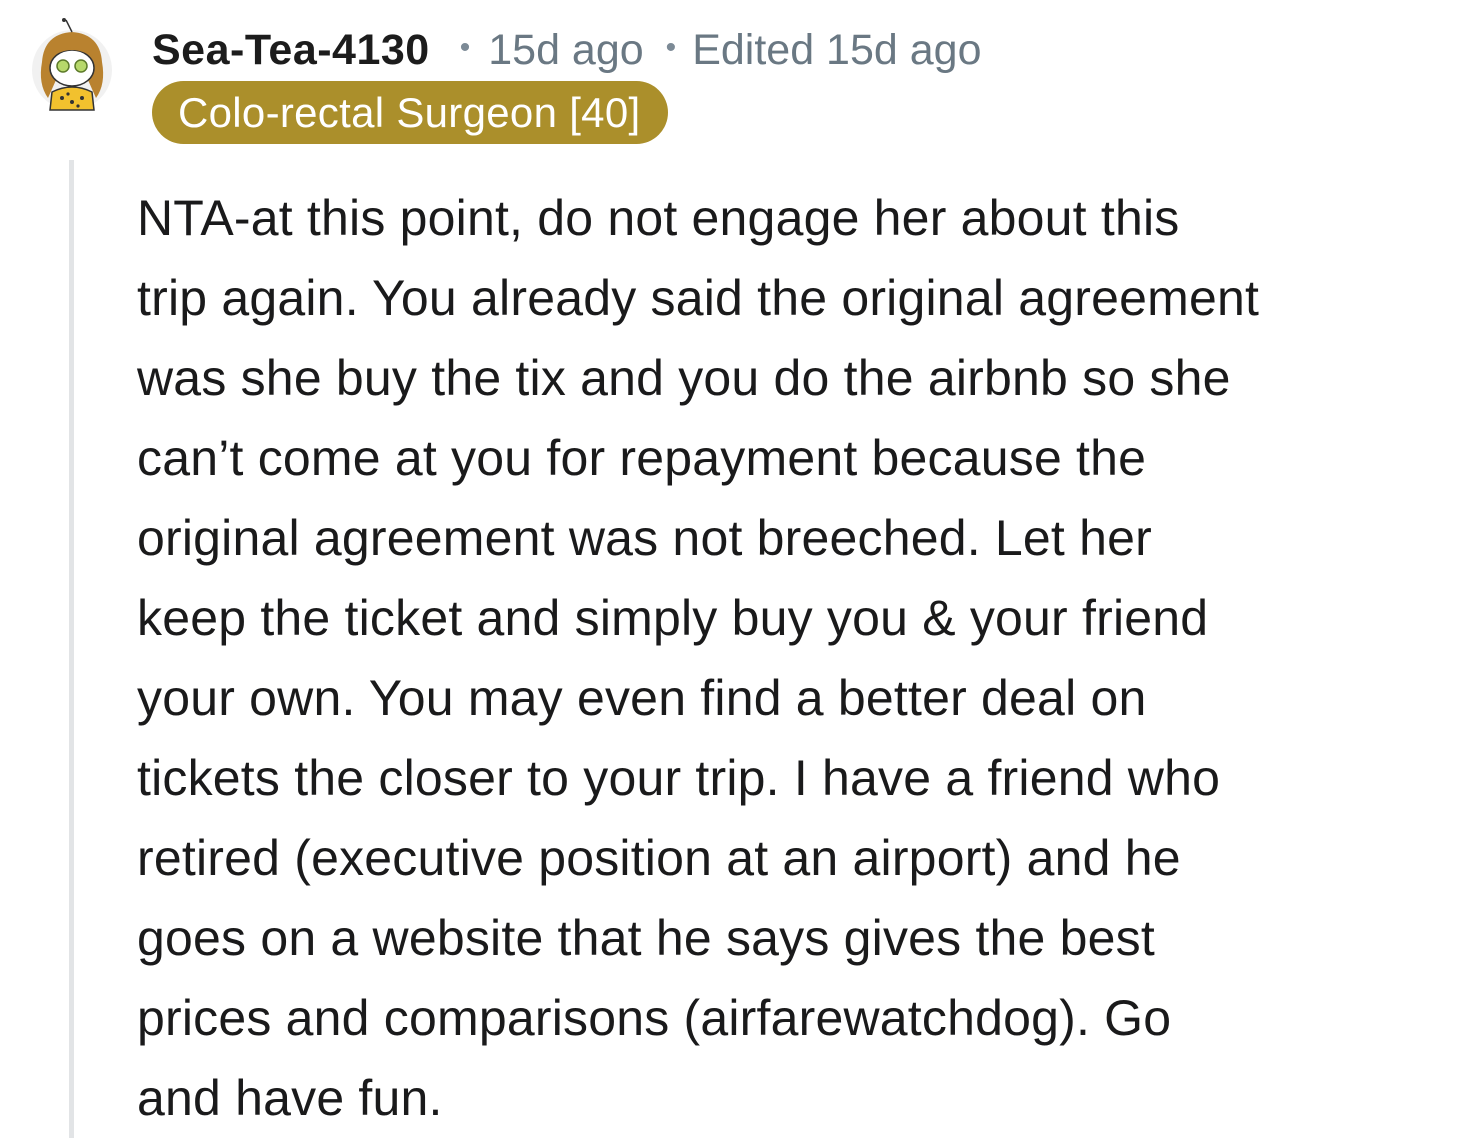  I want to click on author-username: Sea-Tea-4130, so click(291, 50).